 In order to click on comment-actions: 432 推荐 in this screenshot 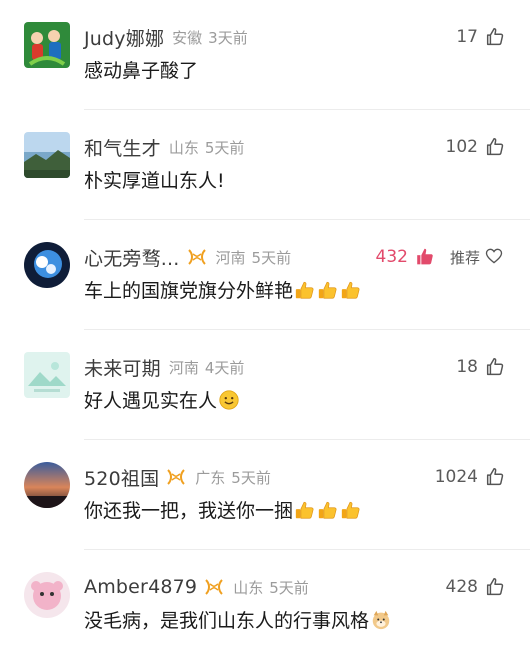, I will do `click(441, 257)`.